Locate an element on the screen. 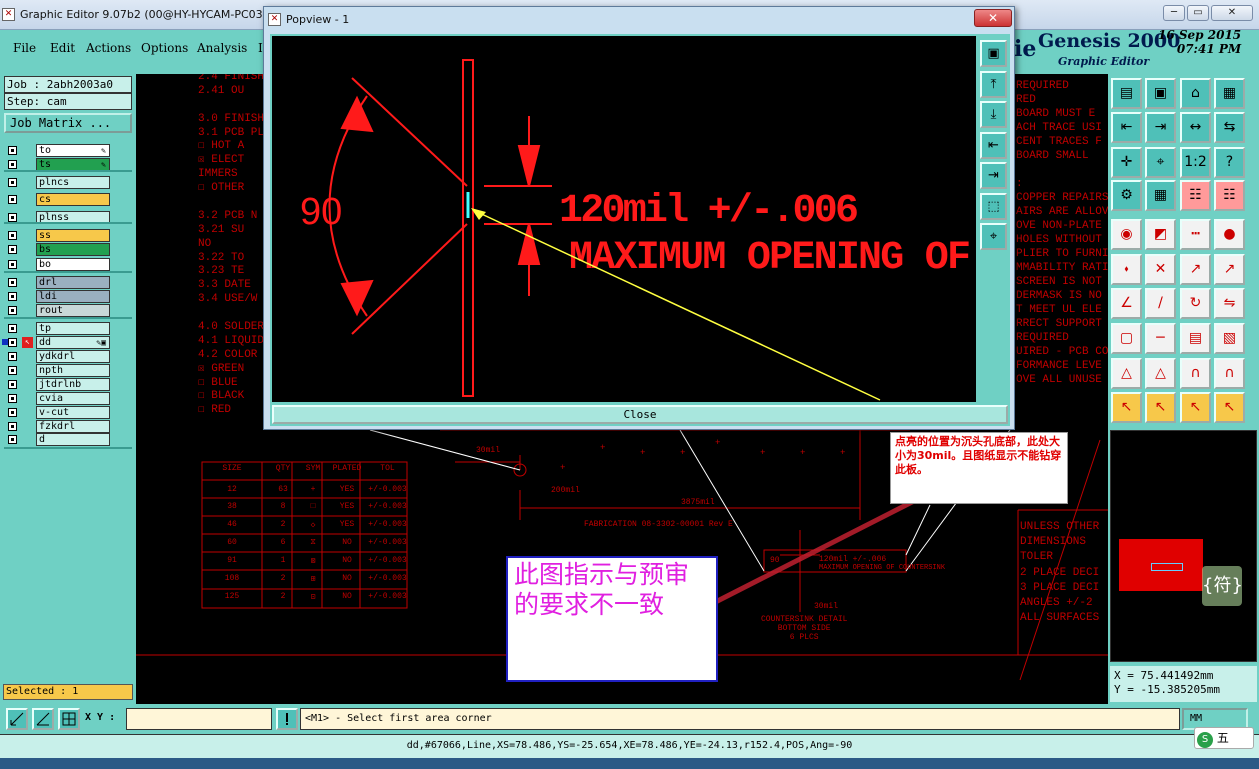  alert-icon is located at coordinates (287, 719).